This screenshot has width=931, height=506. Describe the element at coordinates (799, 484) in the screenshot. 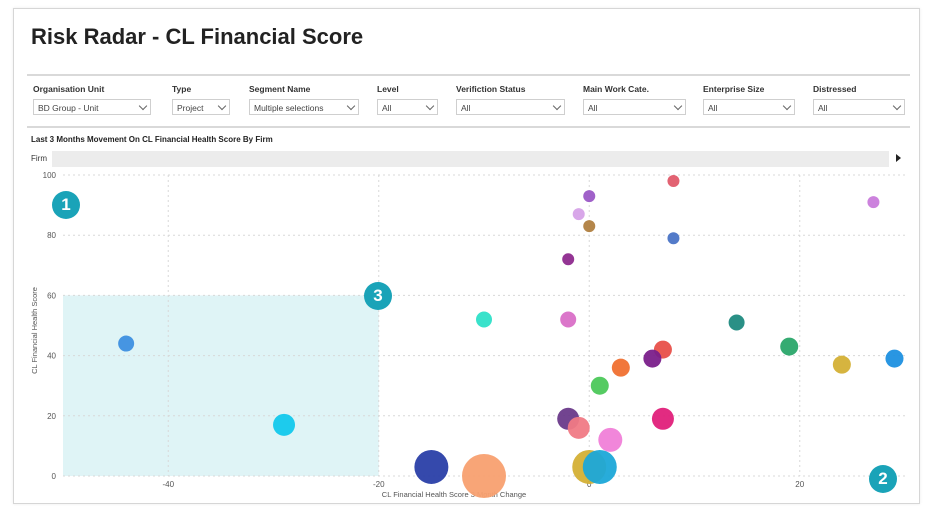

I see `x-tick-label: 20` at that location.